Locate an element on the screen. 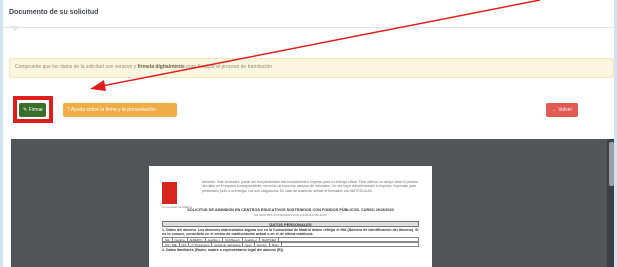 The width and height of the screenshot is (617, 267). arrow-head is located at coordinates (98, 85).